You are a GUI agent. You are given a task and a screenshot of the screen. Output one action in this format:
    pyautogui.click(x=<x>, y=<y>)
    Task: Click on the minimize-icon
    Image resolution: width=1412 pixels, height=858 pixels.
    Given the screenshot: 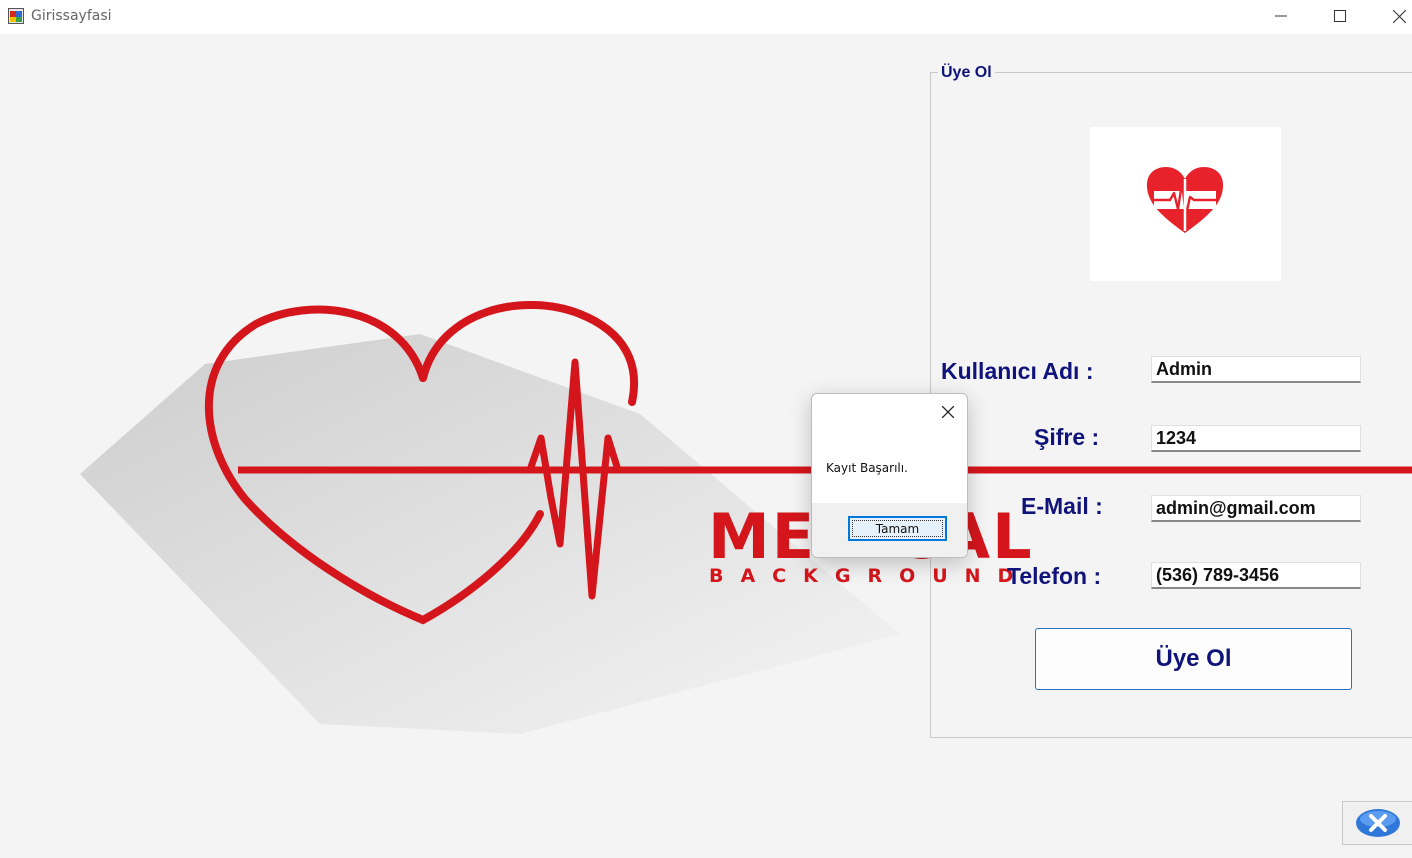 What is the action you would take?
    pyautogui.click(x=1281, y=16)
    